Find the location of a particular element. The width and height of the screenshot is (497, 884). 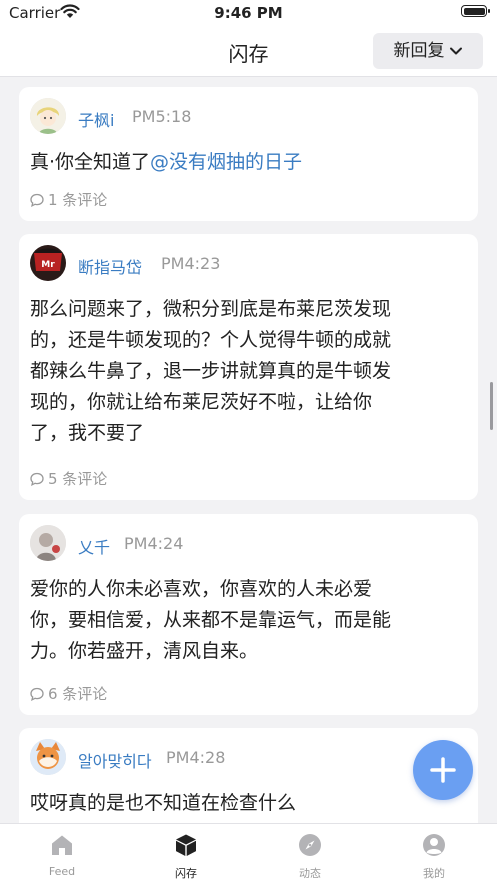

comment-count: 1 条评论 is located at coordinates (68, 199).